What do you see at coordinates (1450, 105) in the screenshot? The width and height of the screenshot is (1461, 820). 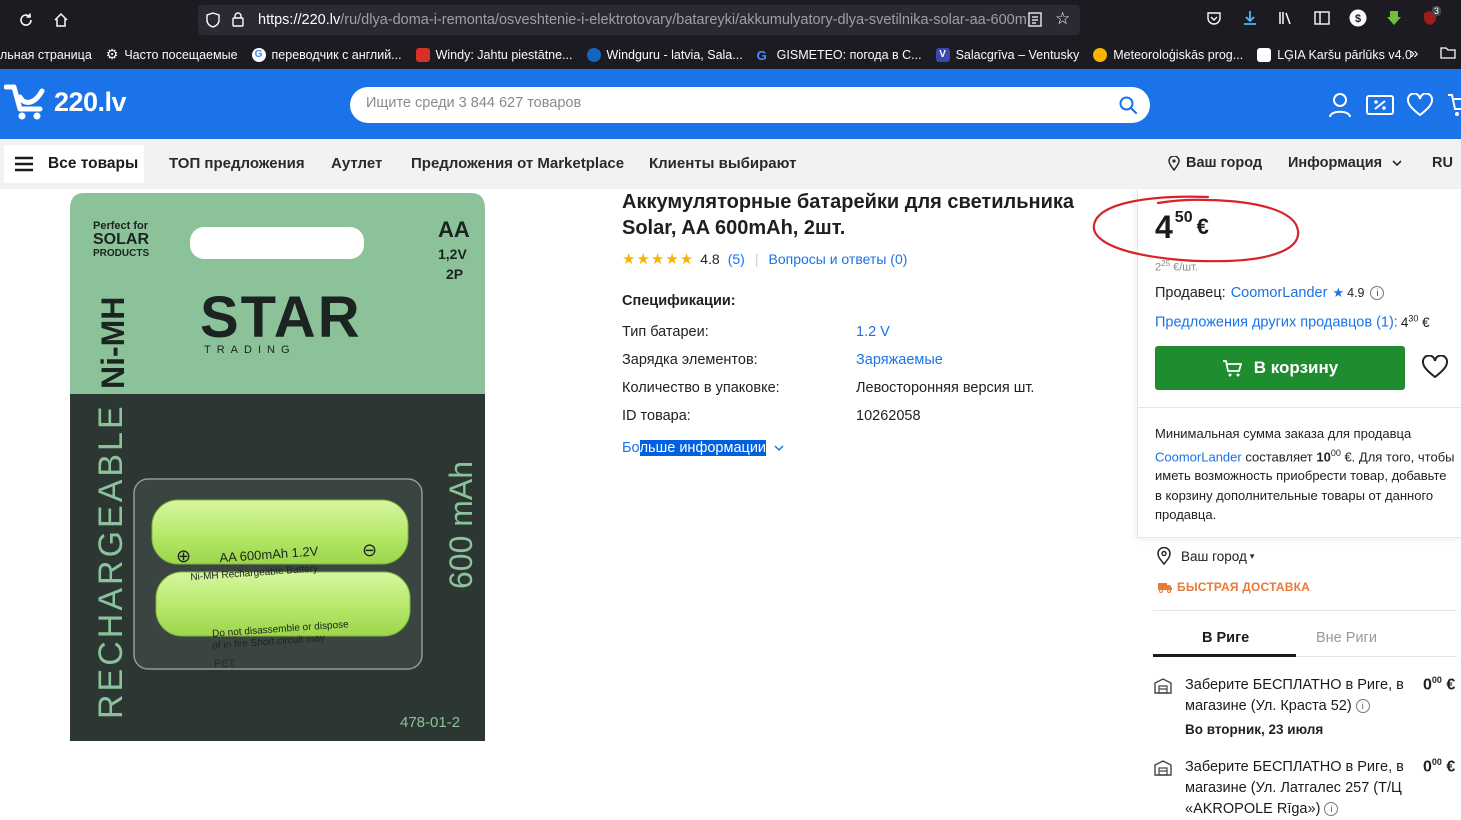 I see `cart-icon` at bounding box center [1450, 105].